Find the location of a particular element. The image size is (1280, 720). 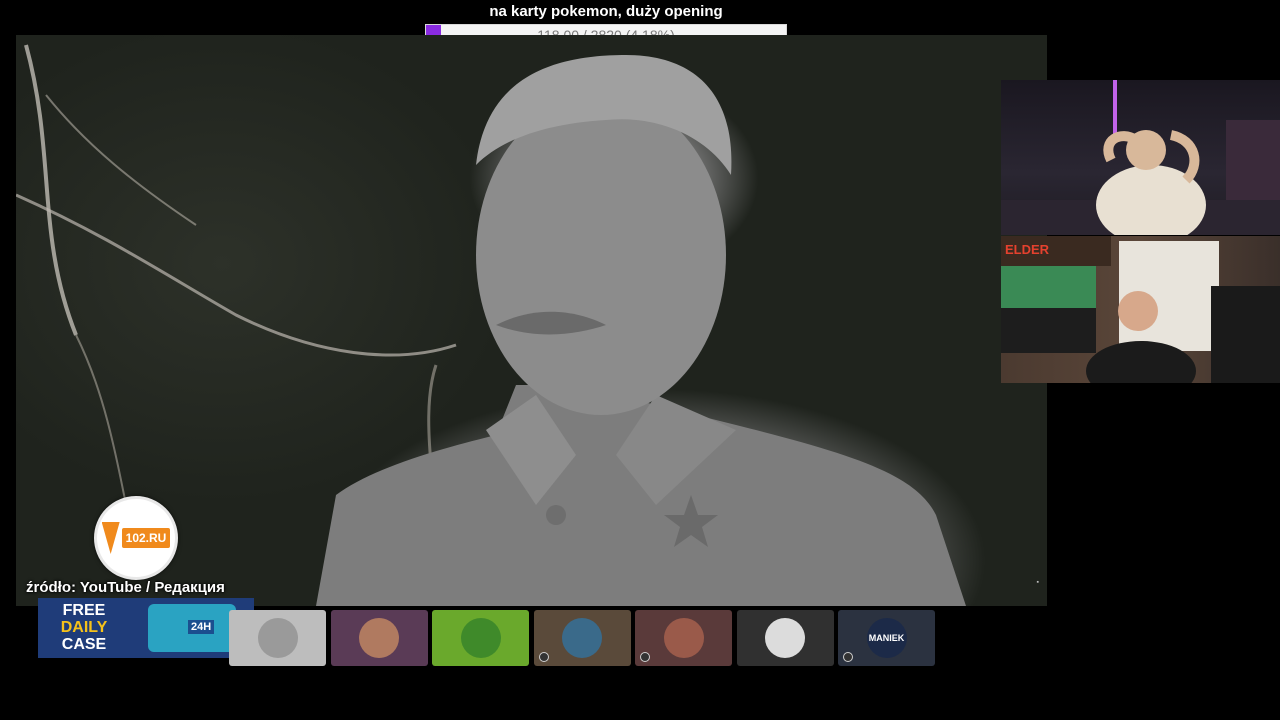

ad-line-free: FREE is located at coordinates (84, 610).